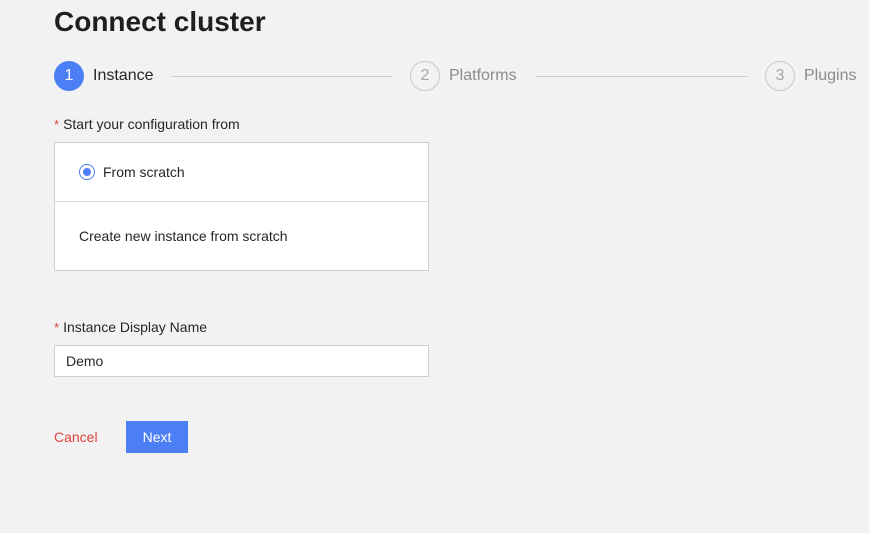 This screenshot has width=869, height=533. What do you see at coordinates (830, 75) in the screenshot?
I see `step-label: Plugins` at bounding box center [830, 75].